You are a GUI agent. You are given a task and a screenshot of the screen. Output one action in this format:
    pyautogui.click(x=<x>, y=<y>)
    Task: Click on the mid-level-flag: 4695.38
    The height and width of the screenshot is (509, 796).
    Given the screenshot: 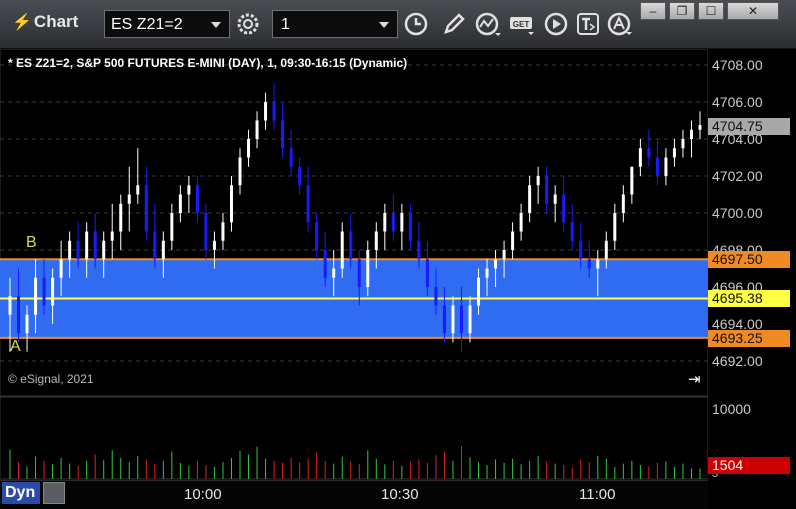 What is the action you would take?
    pyautogui.click(x=749, y=298)
    